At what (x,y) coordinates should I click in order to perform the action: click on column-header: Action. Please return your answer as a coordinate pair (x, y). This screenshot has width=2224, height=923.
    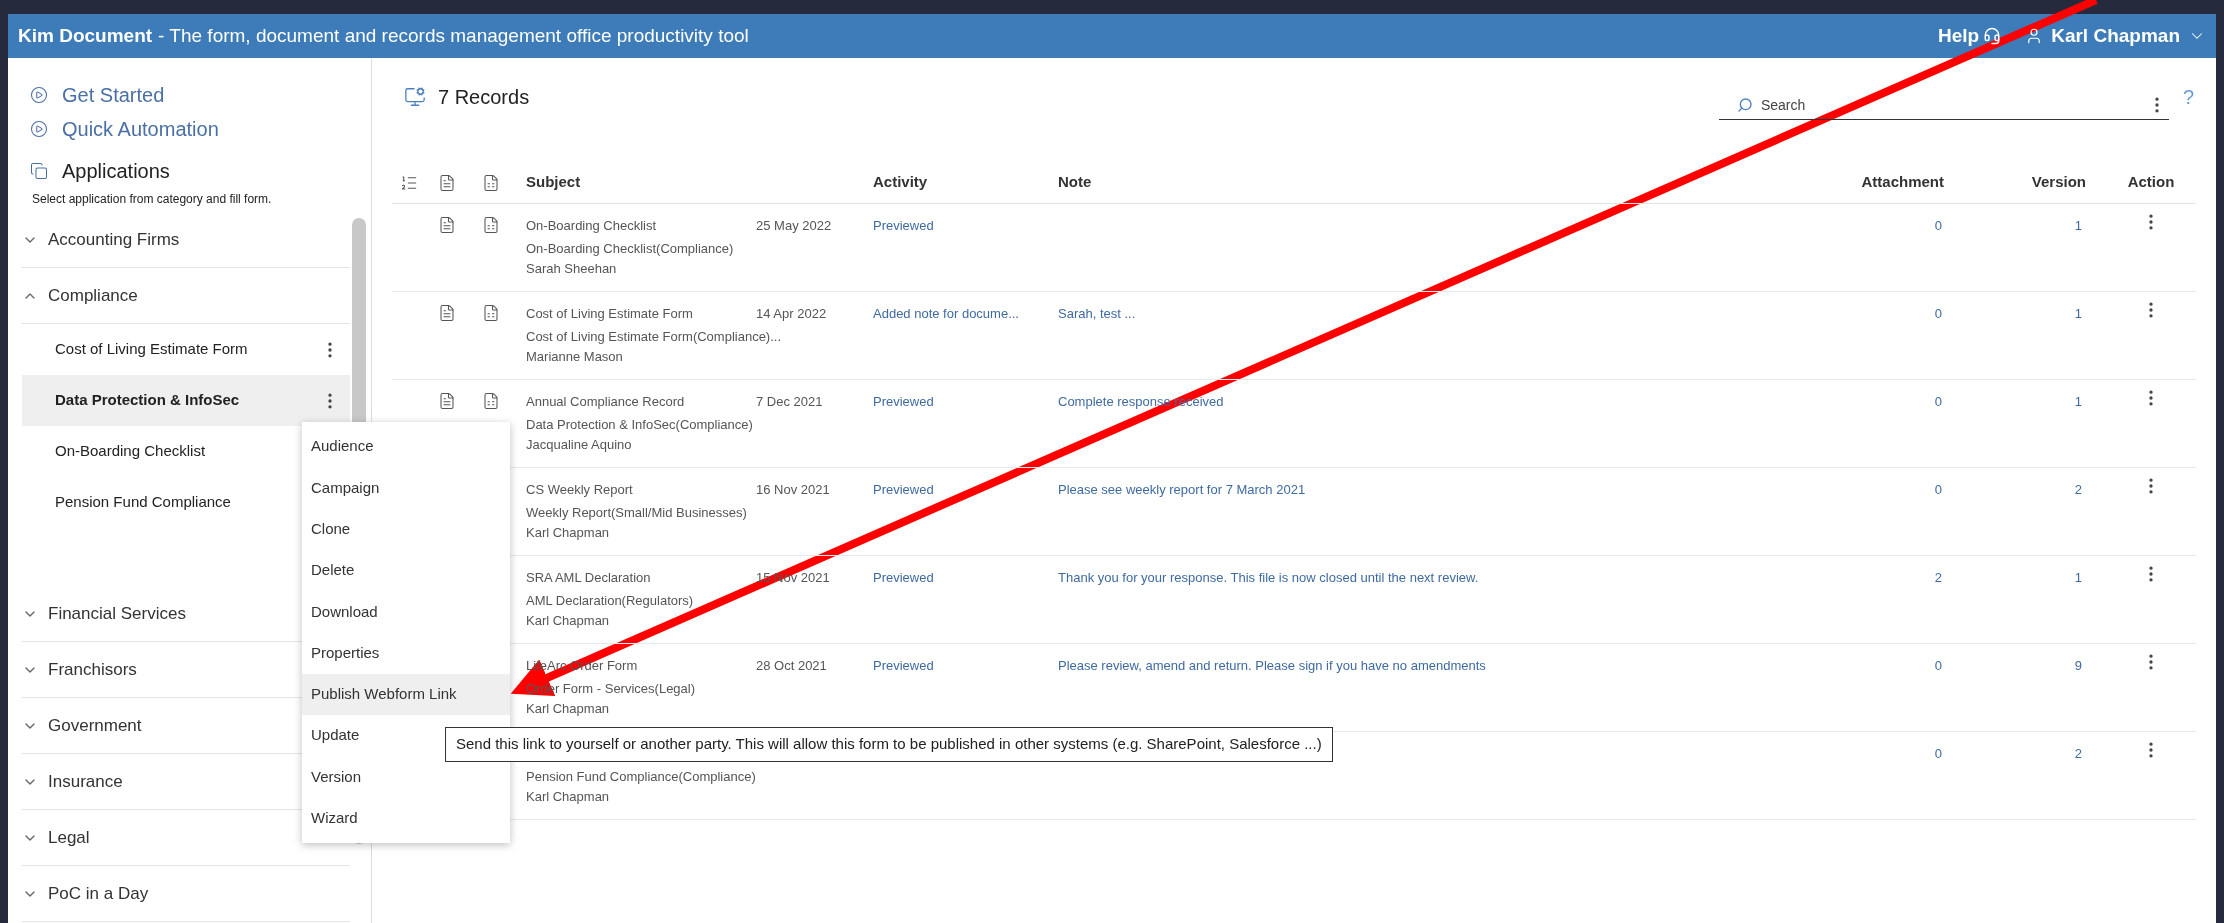
    Looking at the image, I should click on (2151, 182).